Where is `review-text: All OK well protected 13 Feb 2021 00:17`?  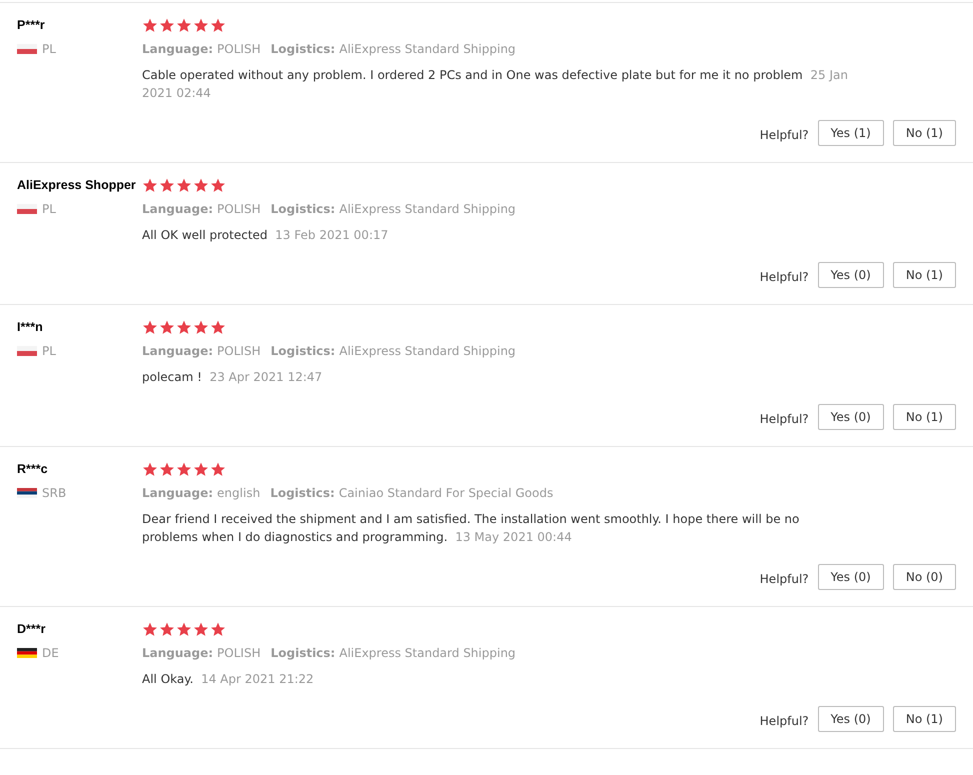 review-text: All OK well protected 13 Feb 2021 00:17 is located at coordinates (266, 235).